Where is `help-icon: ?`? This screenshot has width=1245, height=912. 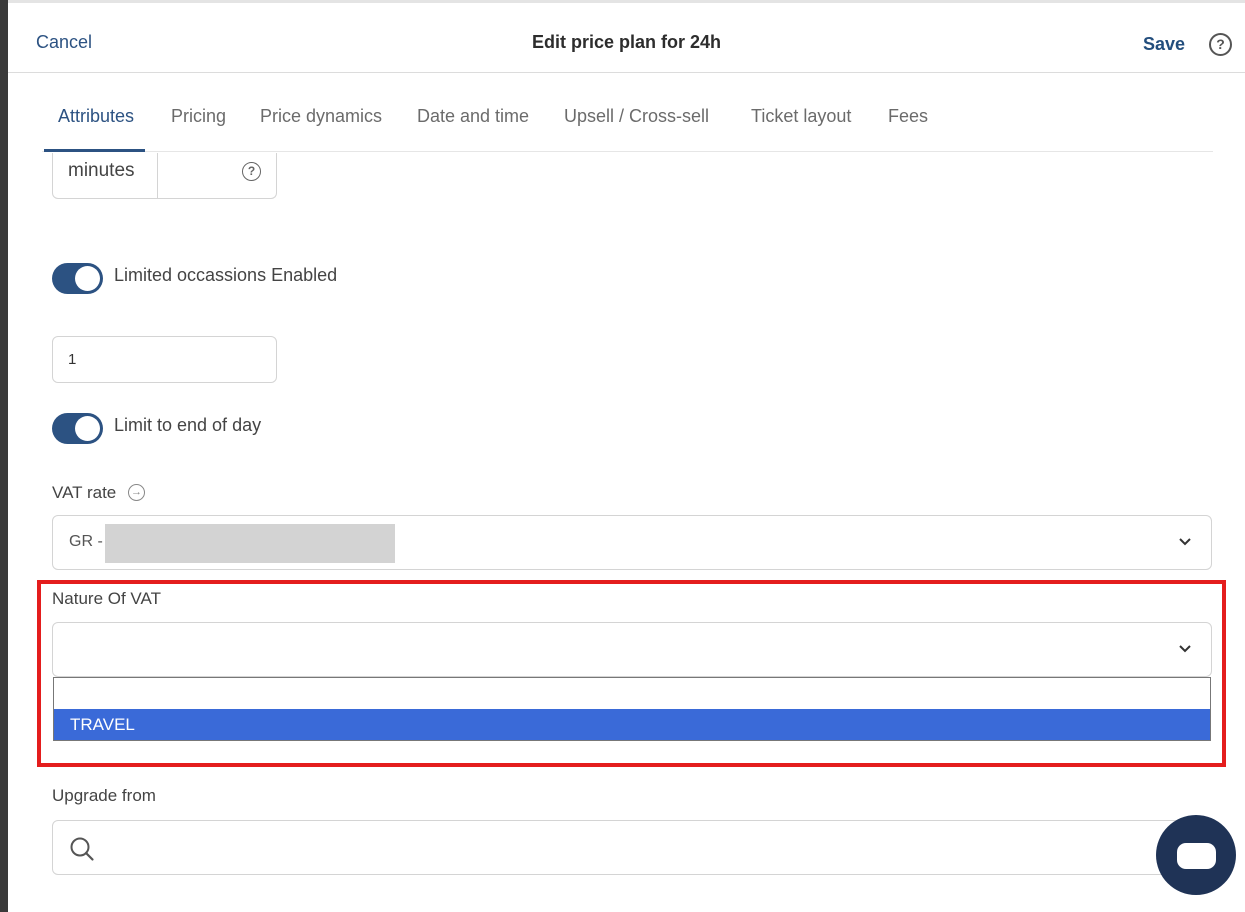 help-icon: ? is located at coordinates (1220, 44).